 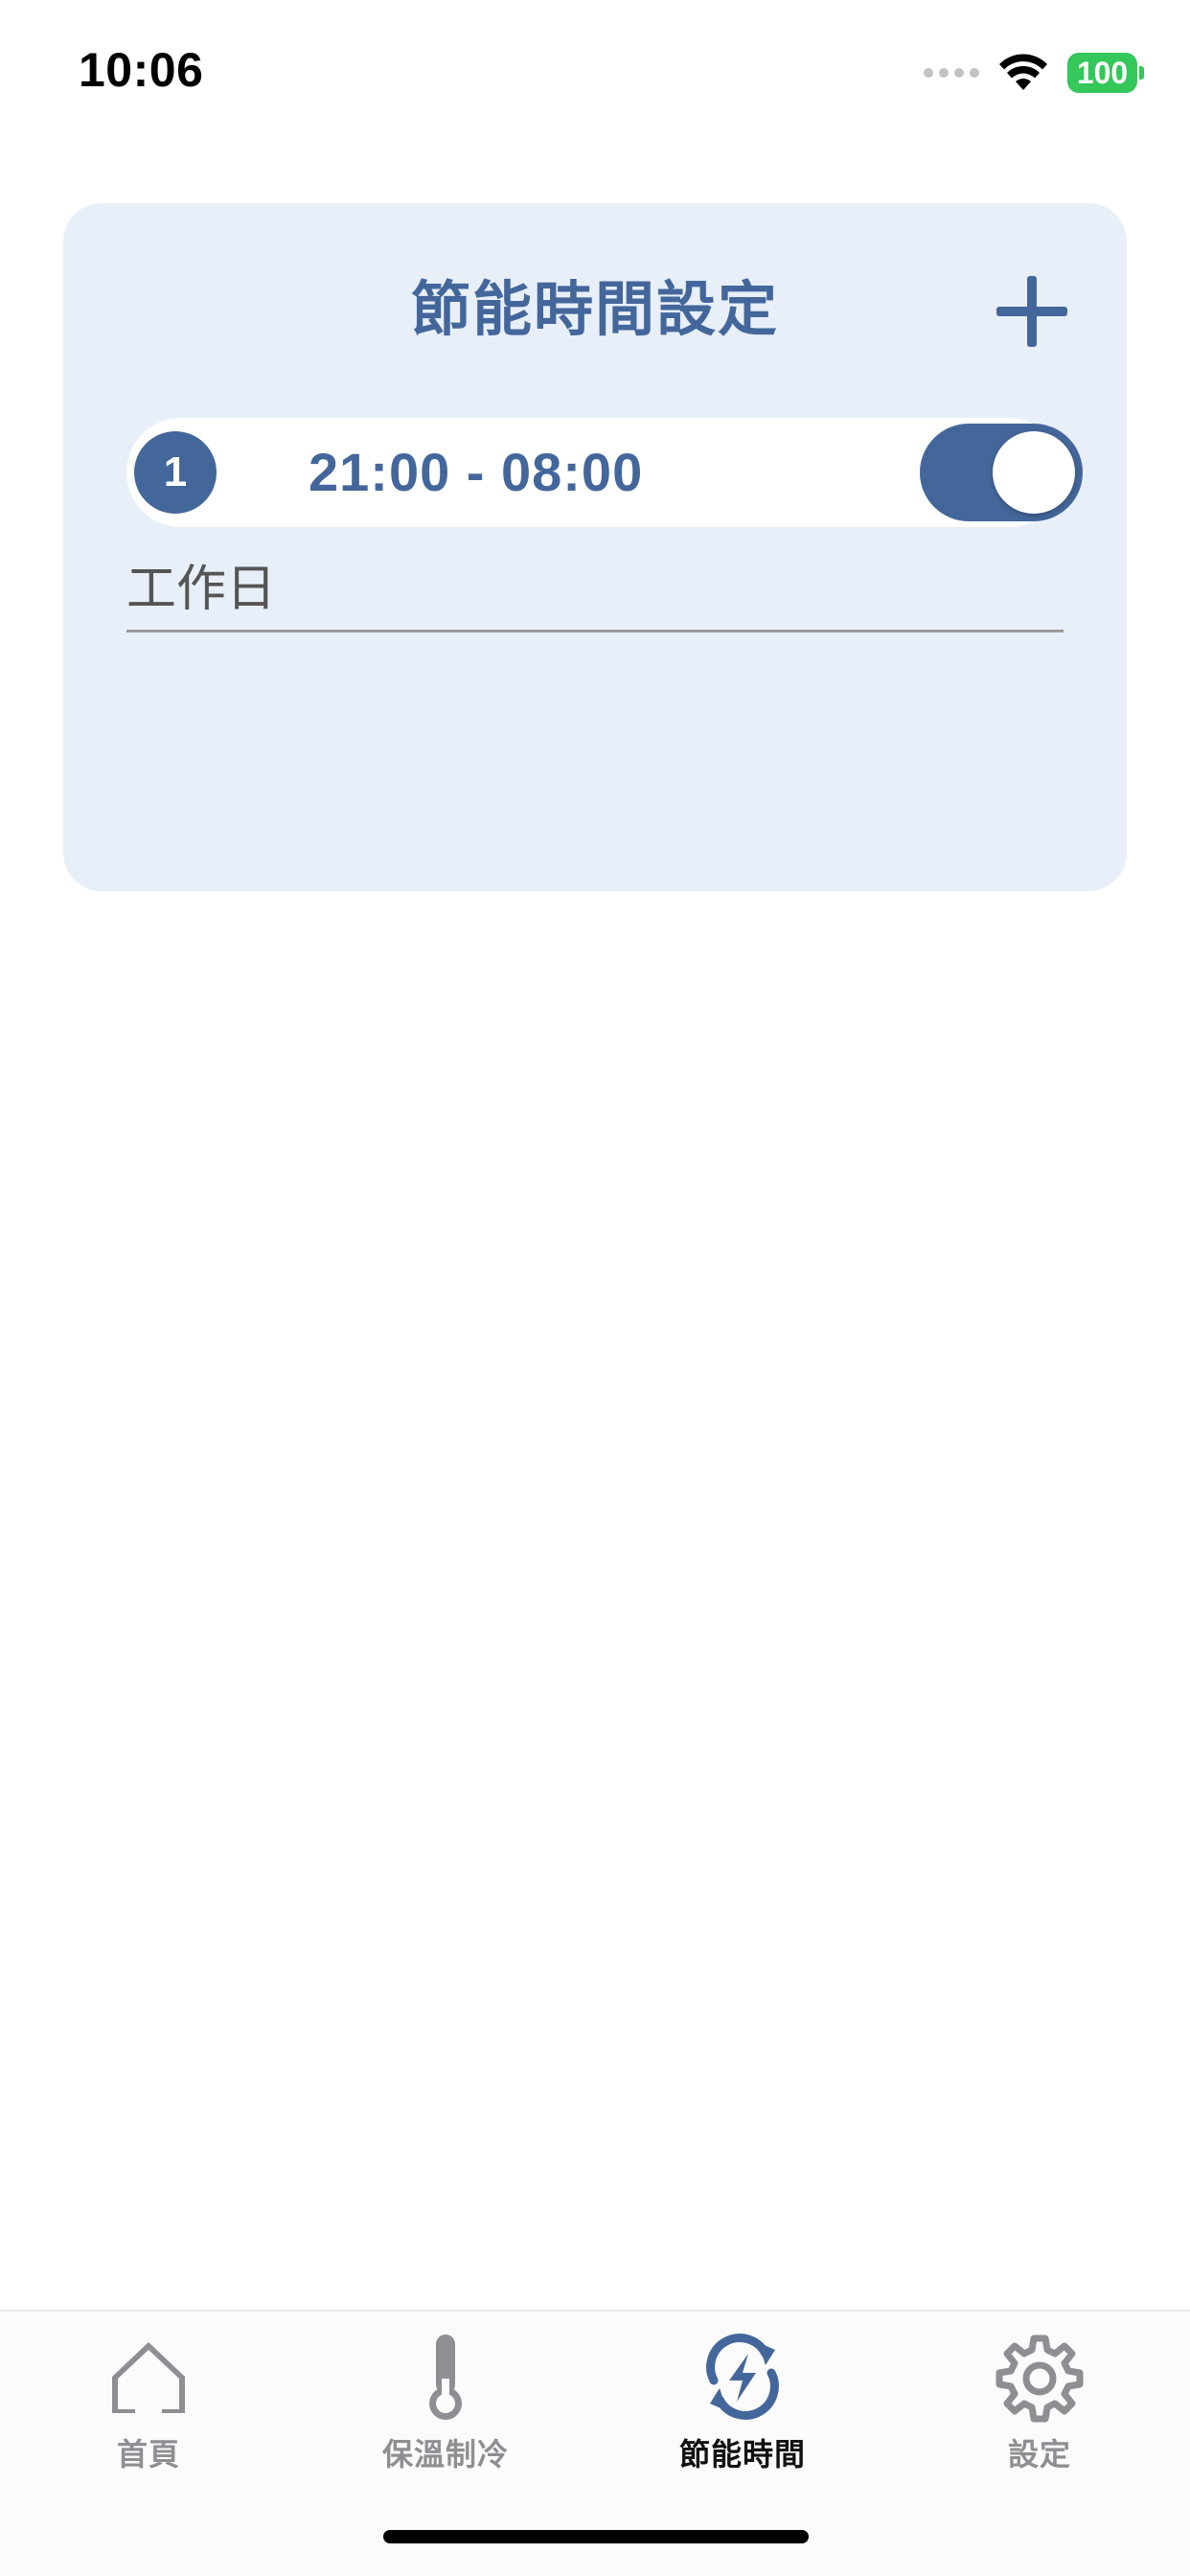 I want to click on schedule-index-badge: 1, so click(x=175, y=472).